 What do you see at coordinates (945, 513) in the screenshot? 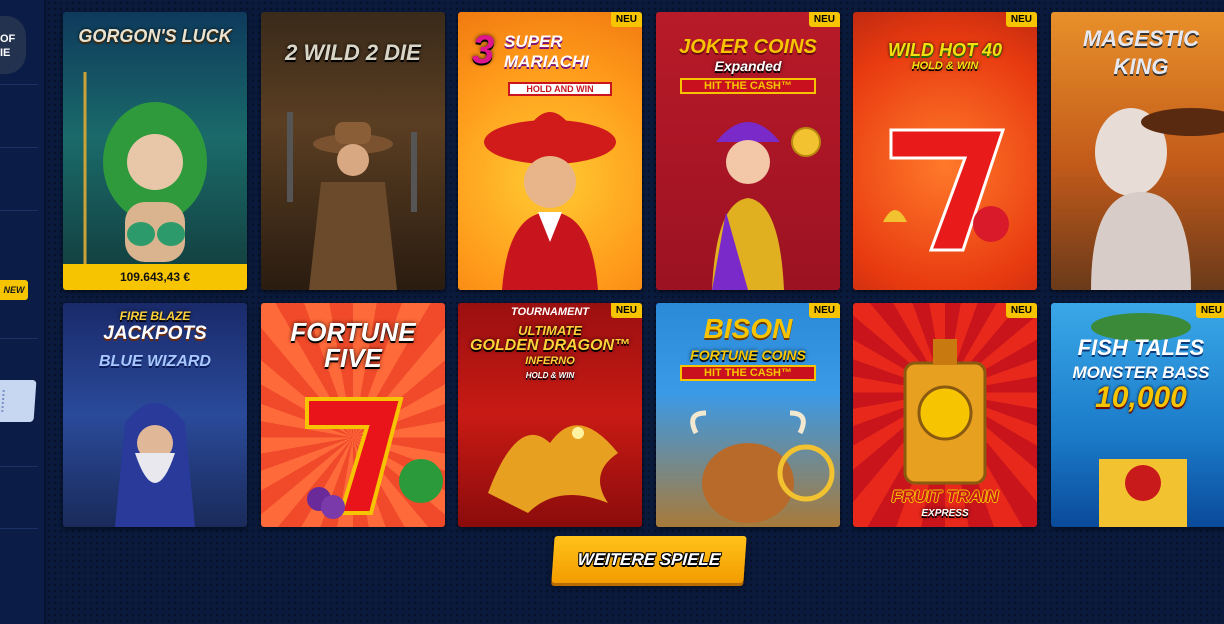
I see `game-title-2: EXPRESS` at bounding box center [945, 513].